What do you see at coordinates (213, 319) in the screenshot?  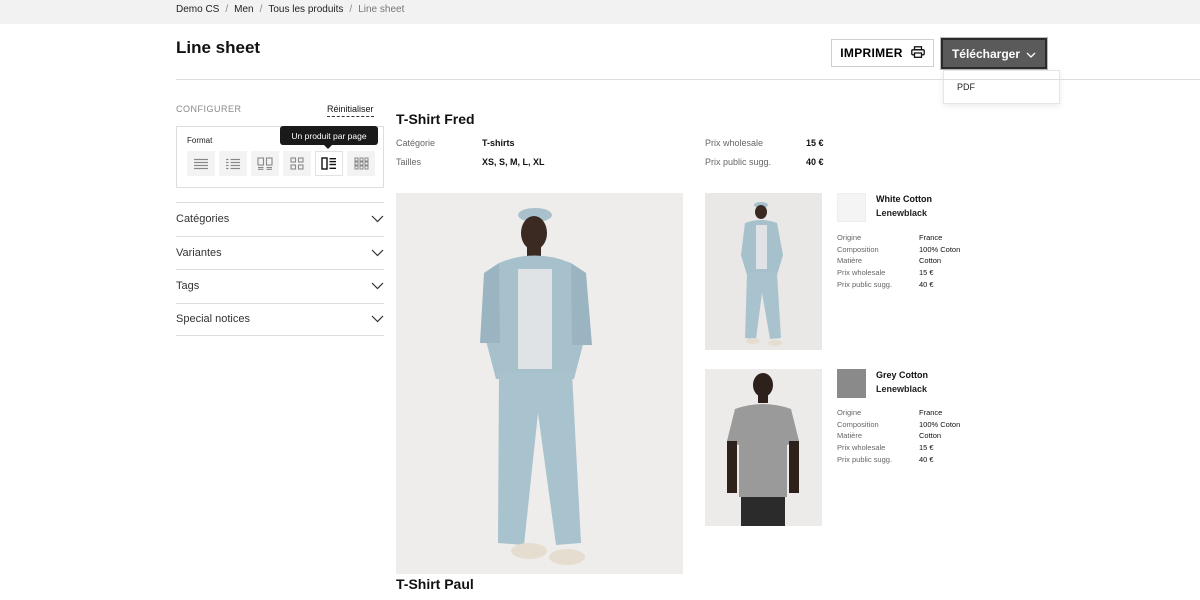 I see `filter-label: Special notices` at bounding box center [213, 319].